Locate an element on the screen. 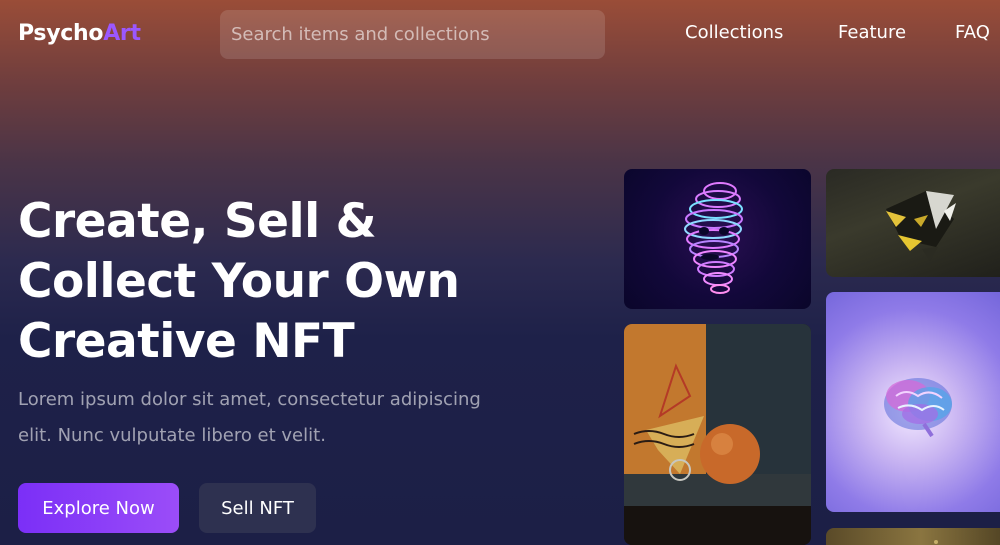 The width and height of the screenshot is (1000, 545). nft-card-neon-head is located at coordinates (717, 239).